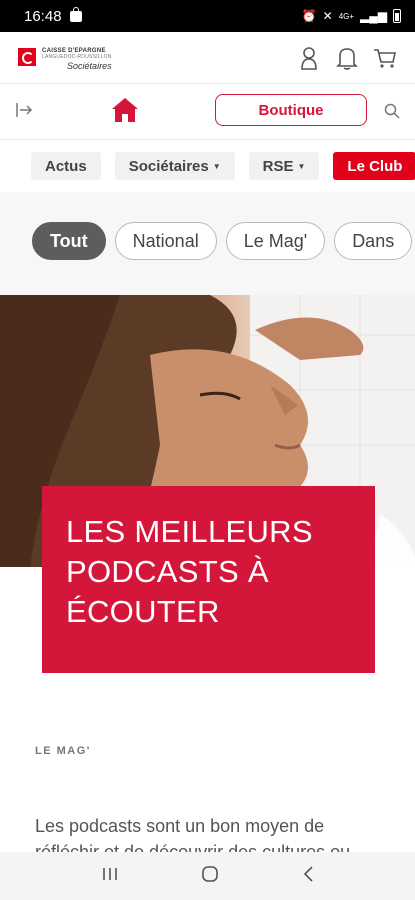 The height and width of the screenshot is (900, 415). Describe the element at coordinates (308, 876) in the screenshot. I see `back-icon` at that location.